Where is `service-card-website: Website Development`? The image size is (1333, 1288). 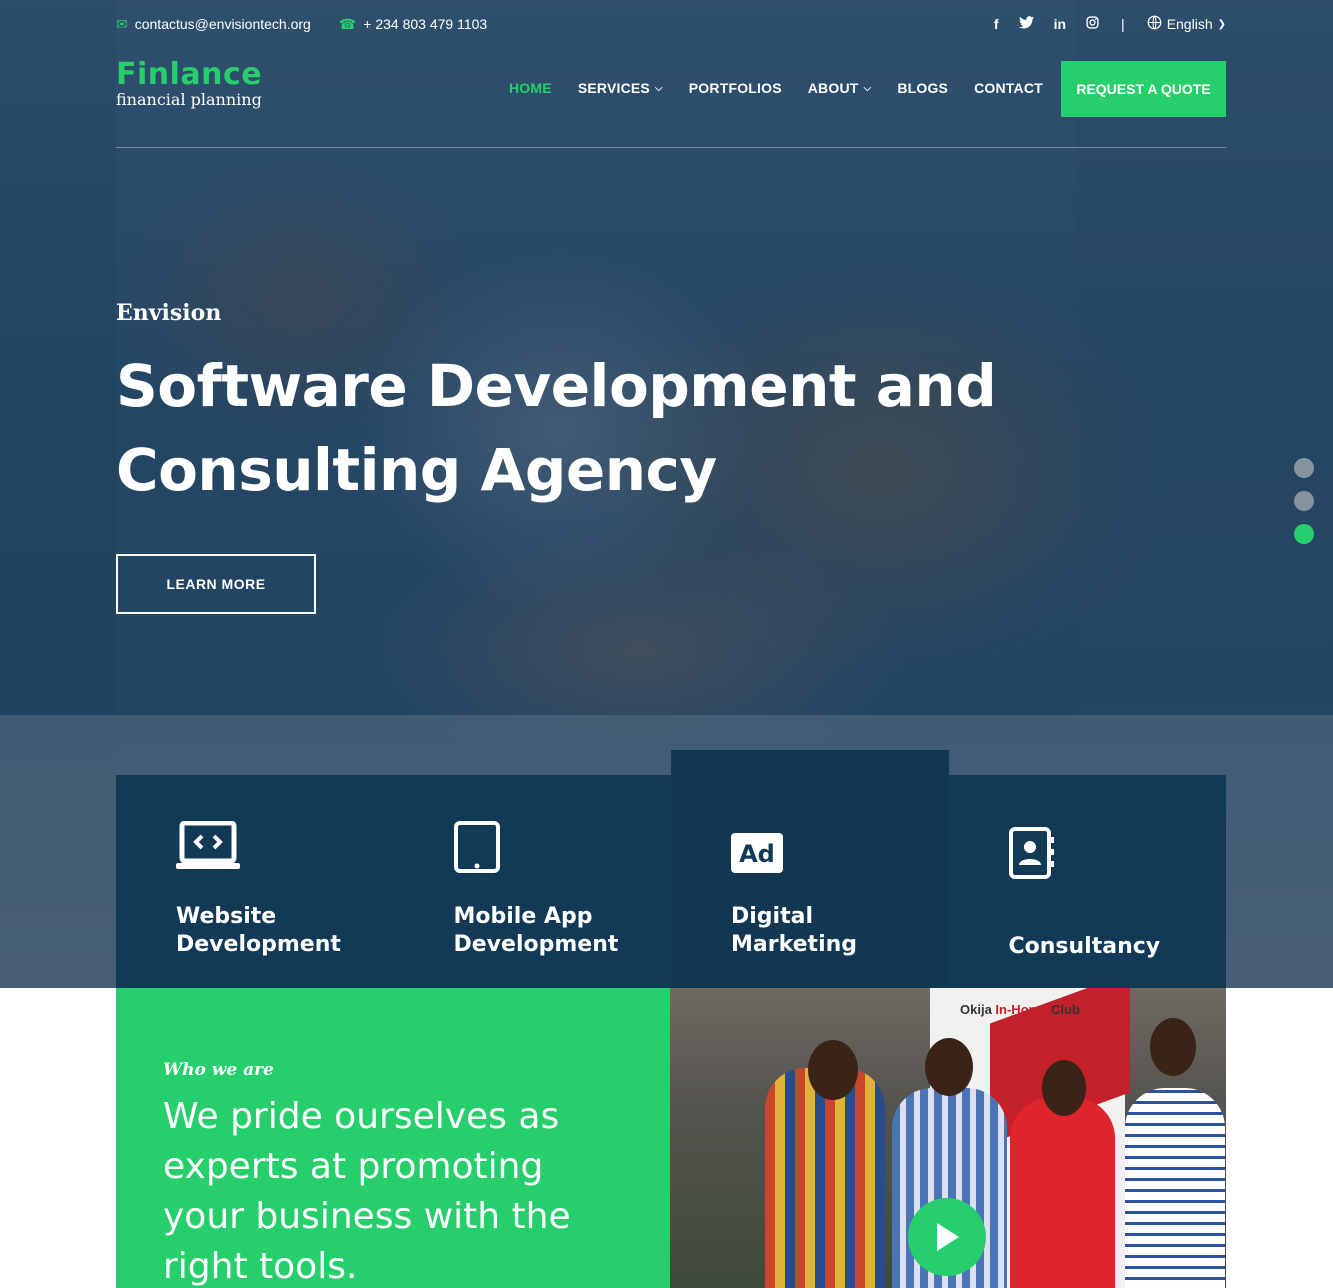
service-card-website: Website Development is located at coordinates (255, 881).